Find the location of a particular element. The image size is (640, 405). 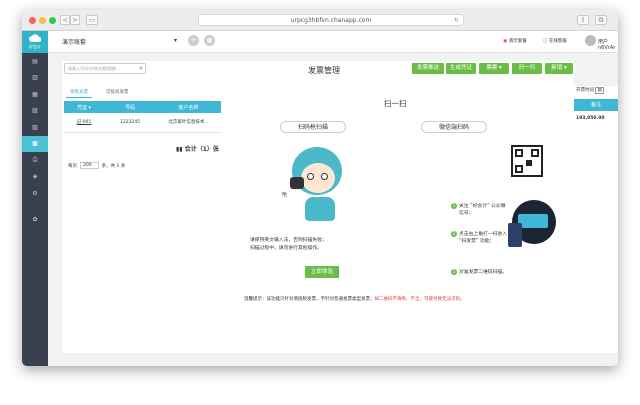

avatar is located at coordinates (590, 40).